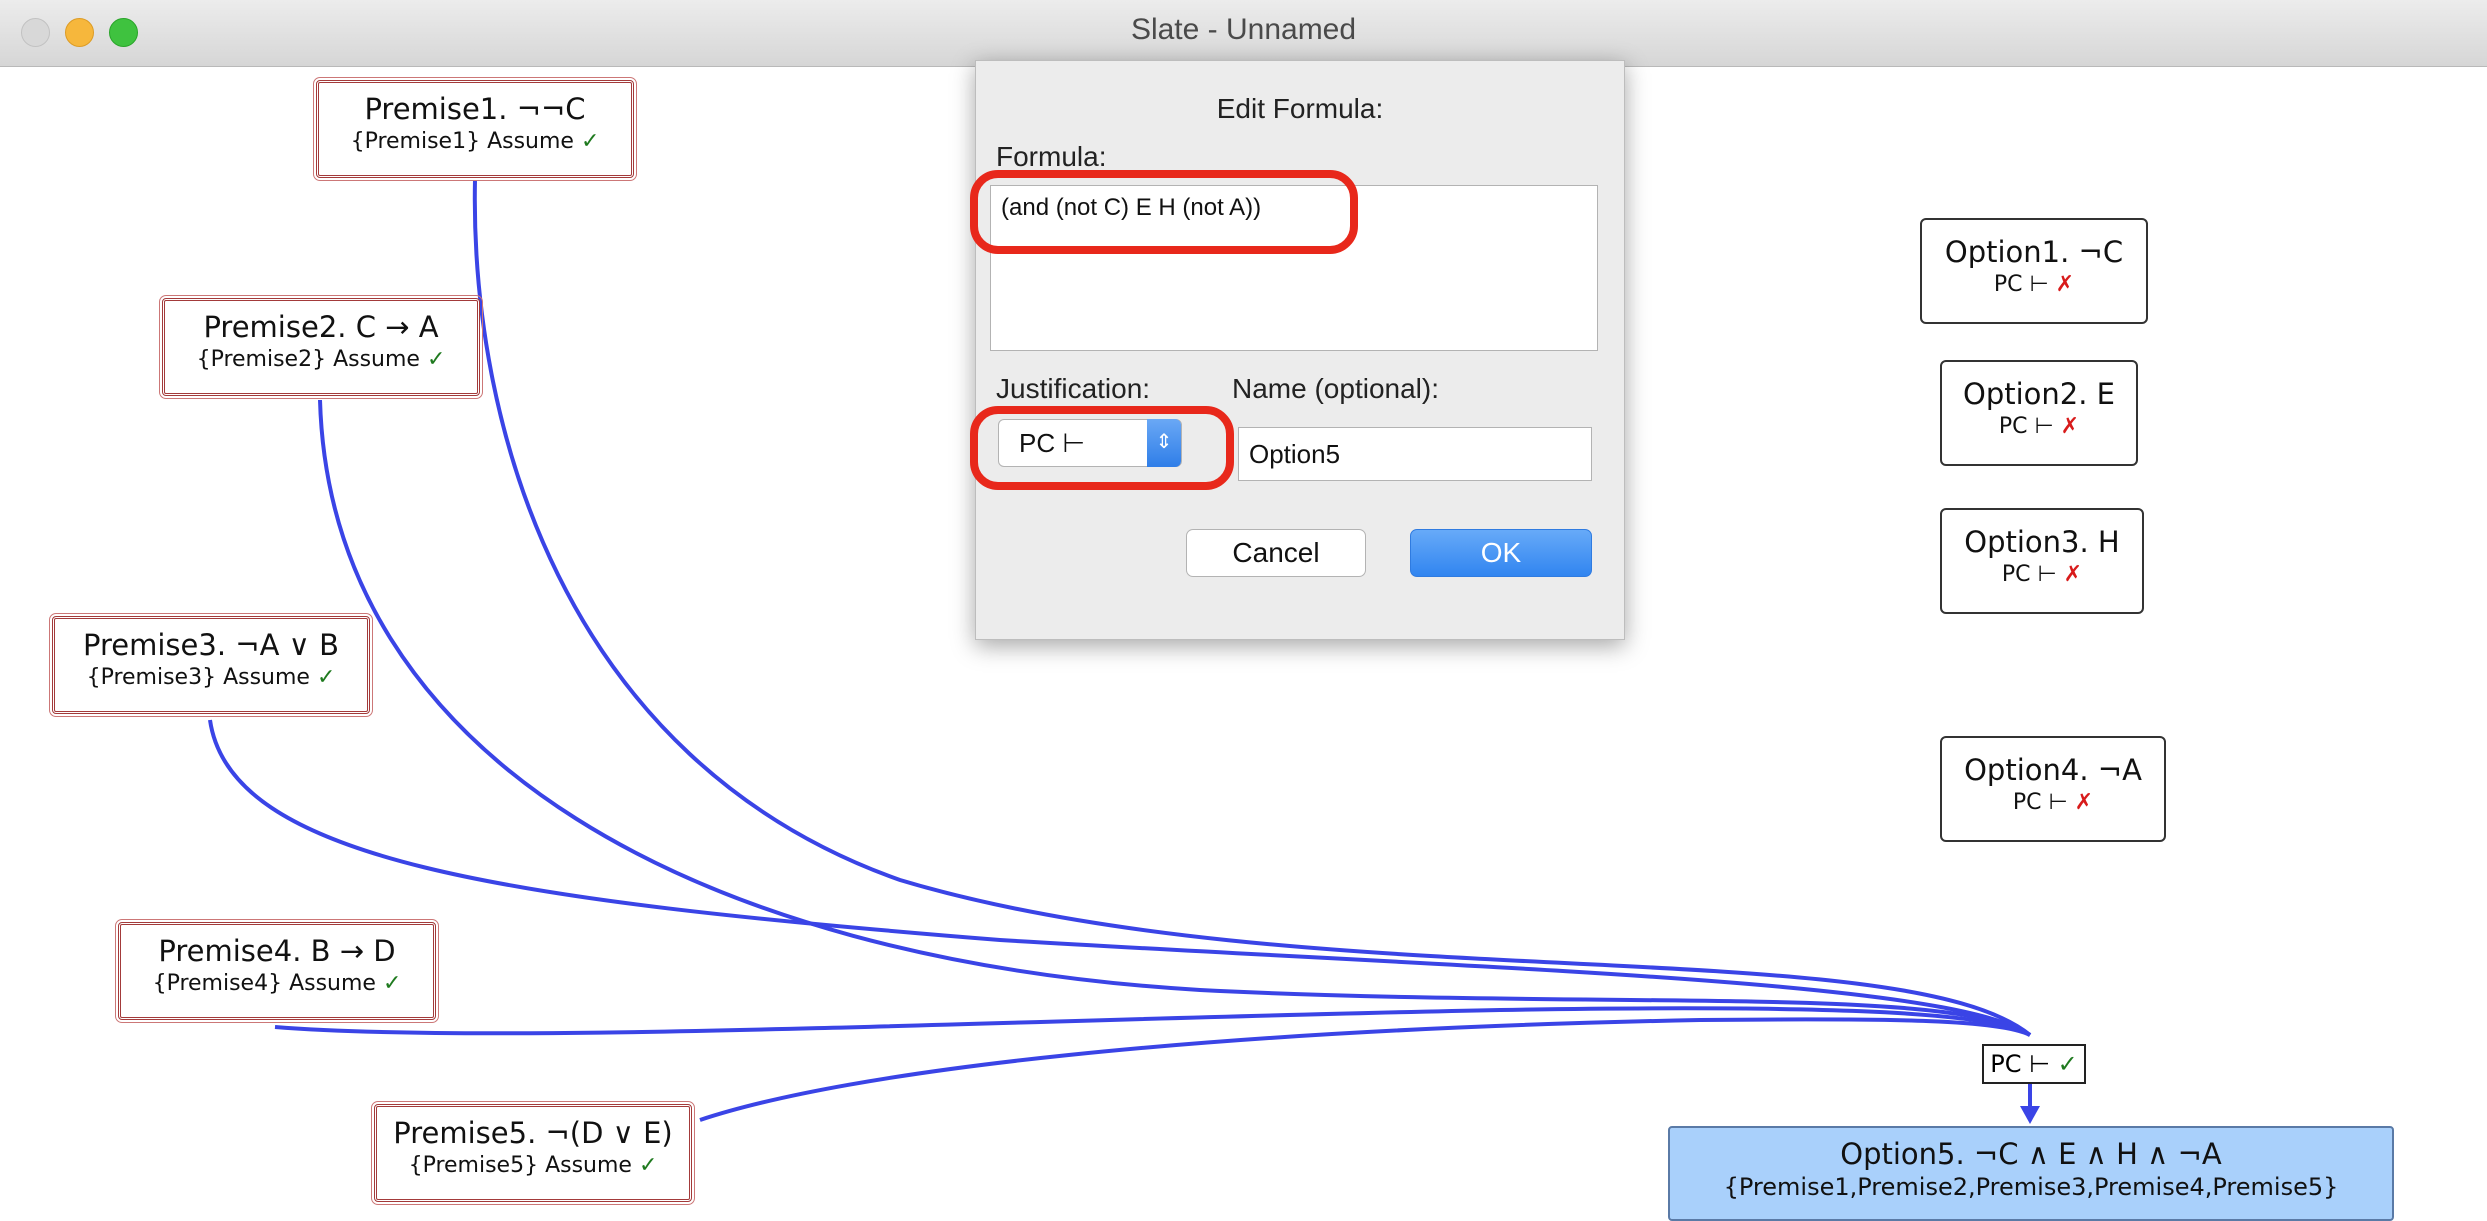  I want to click on premise-support: {Premise1} Assume, so click(462, 141).